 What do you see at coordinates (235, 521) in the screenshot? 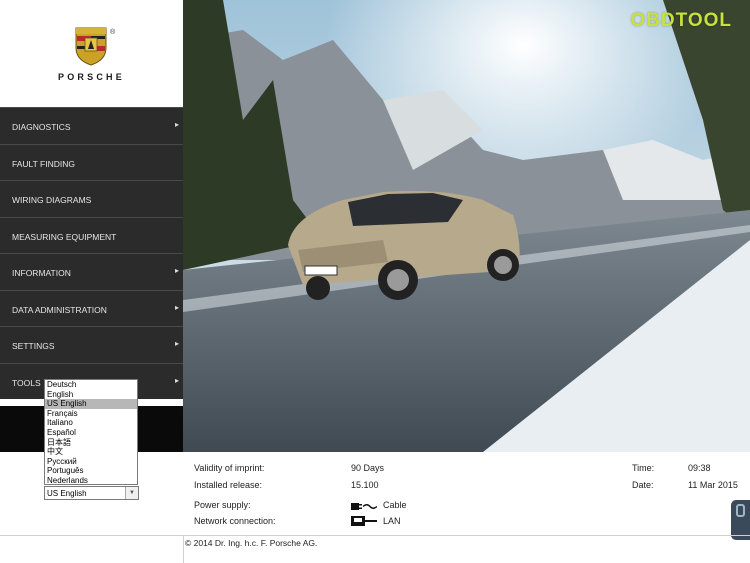
I see `network-label: Network connection:` at bounding box center [235, 521].